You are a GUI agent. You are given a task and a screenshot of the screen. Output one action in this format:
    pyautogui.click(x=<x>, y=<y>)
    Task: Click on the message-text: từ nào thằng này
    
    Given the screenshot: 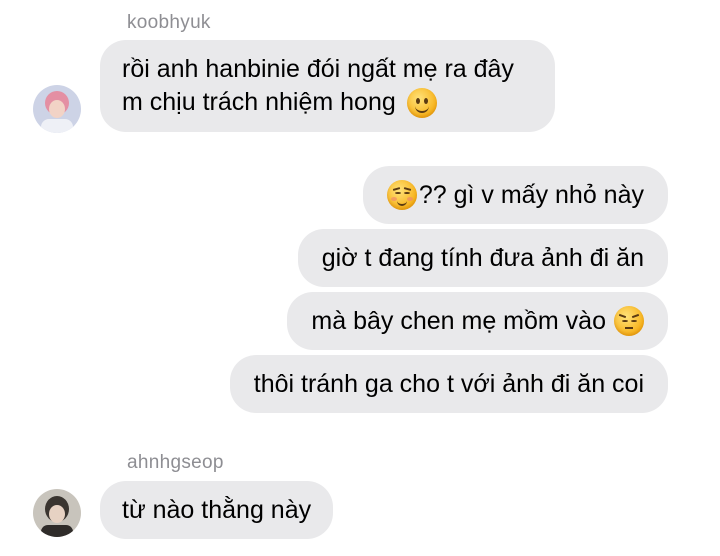 What is the action you would take?
    pyautogui.click(x=217, y=509)
    